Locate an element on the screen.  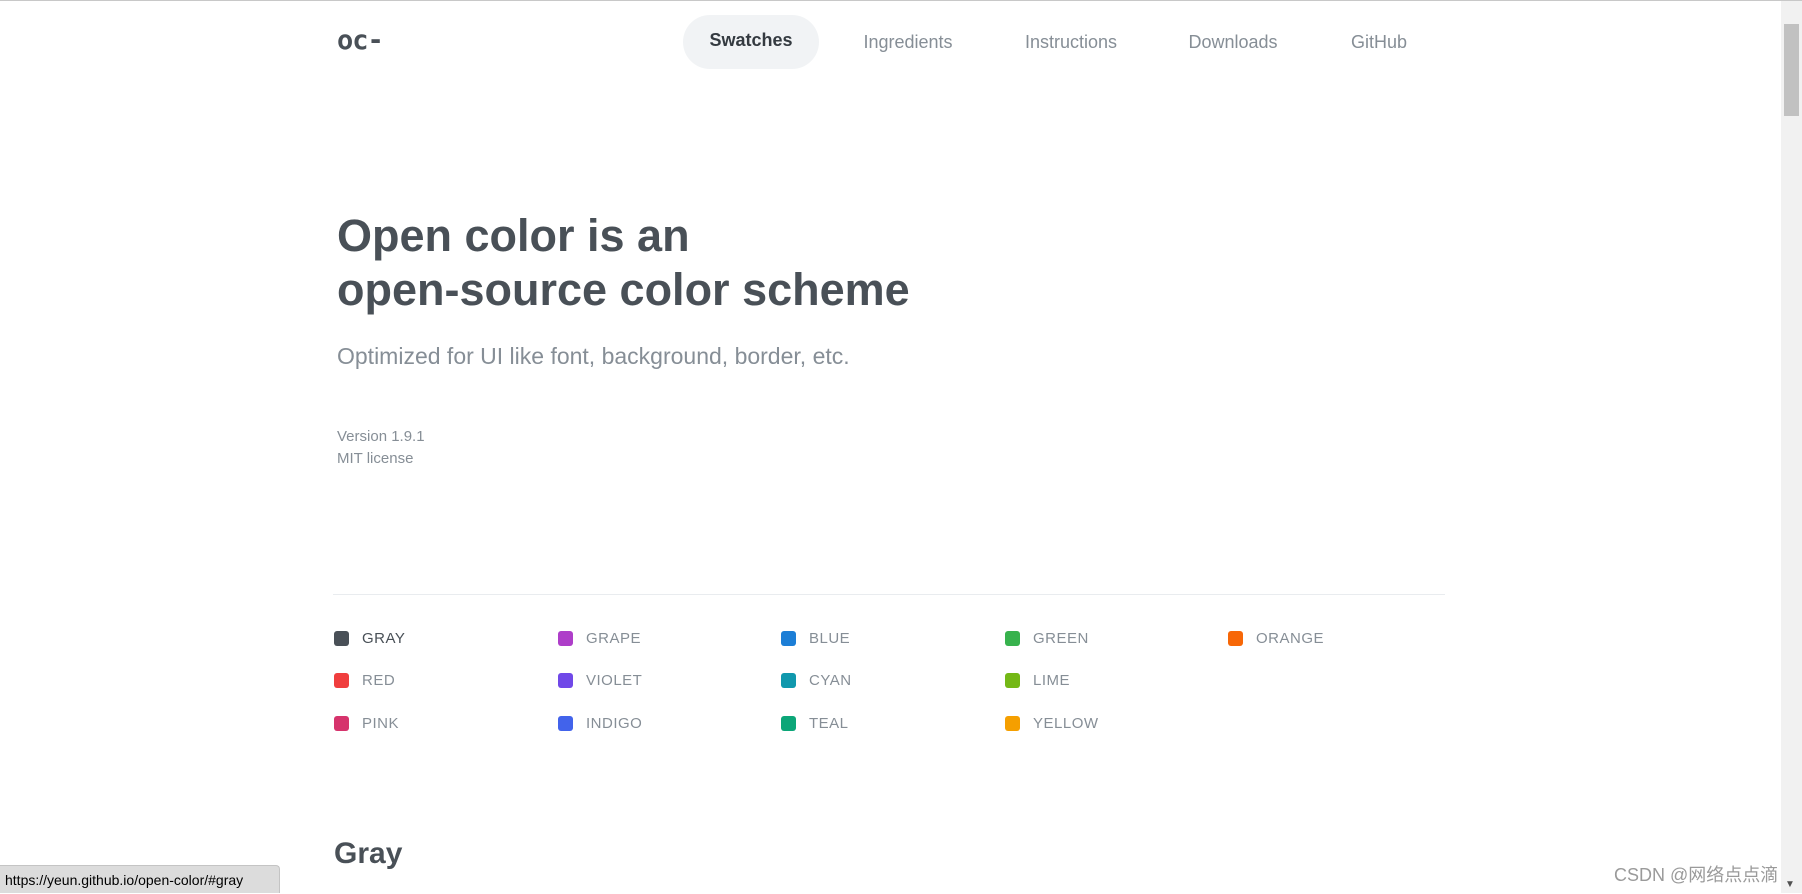
swatch-label: PINK is located at coordinates (381, 723).